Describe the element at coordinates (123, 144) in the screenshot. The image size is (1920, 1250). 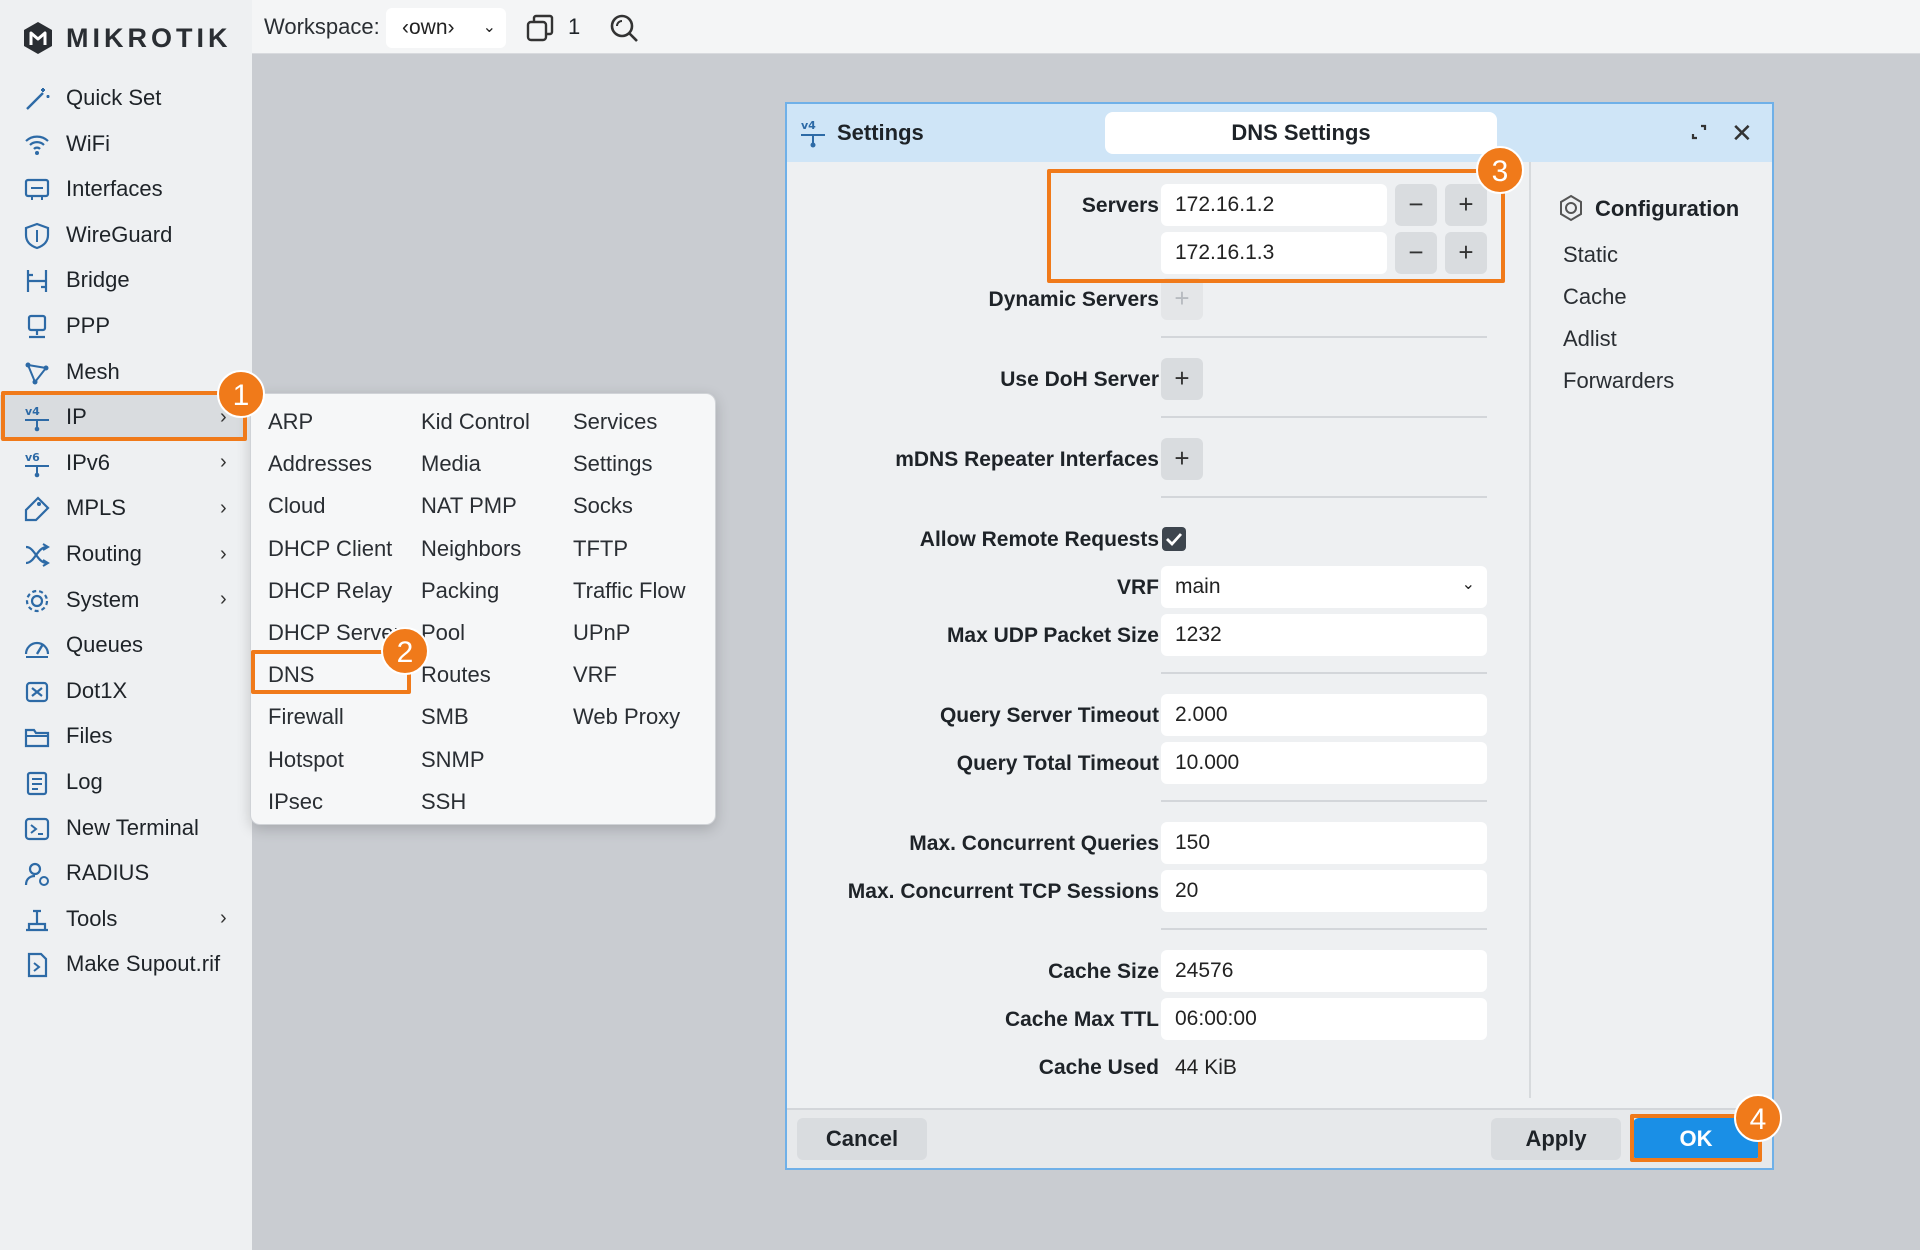
I see `sidebar-item-wifi: WiFi` at that location.